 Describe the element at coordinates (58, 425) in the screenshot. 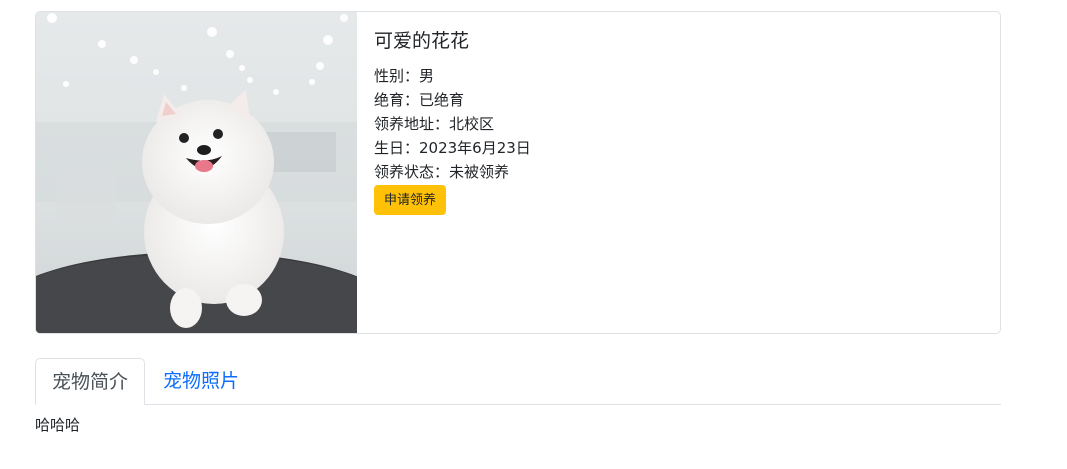

I see `tab-content-text: 哈哈哈` at that location.